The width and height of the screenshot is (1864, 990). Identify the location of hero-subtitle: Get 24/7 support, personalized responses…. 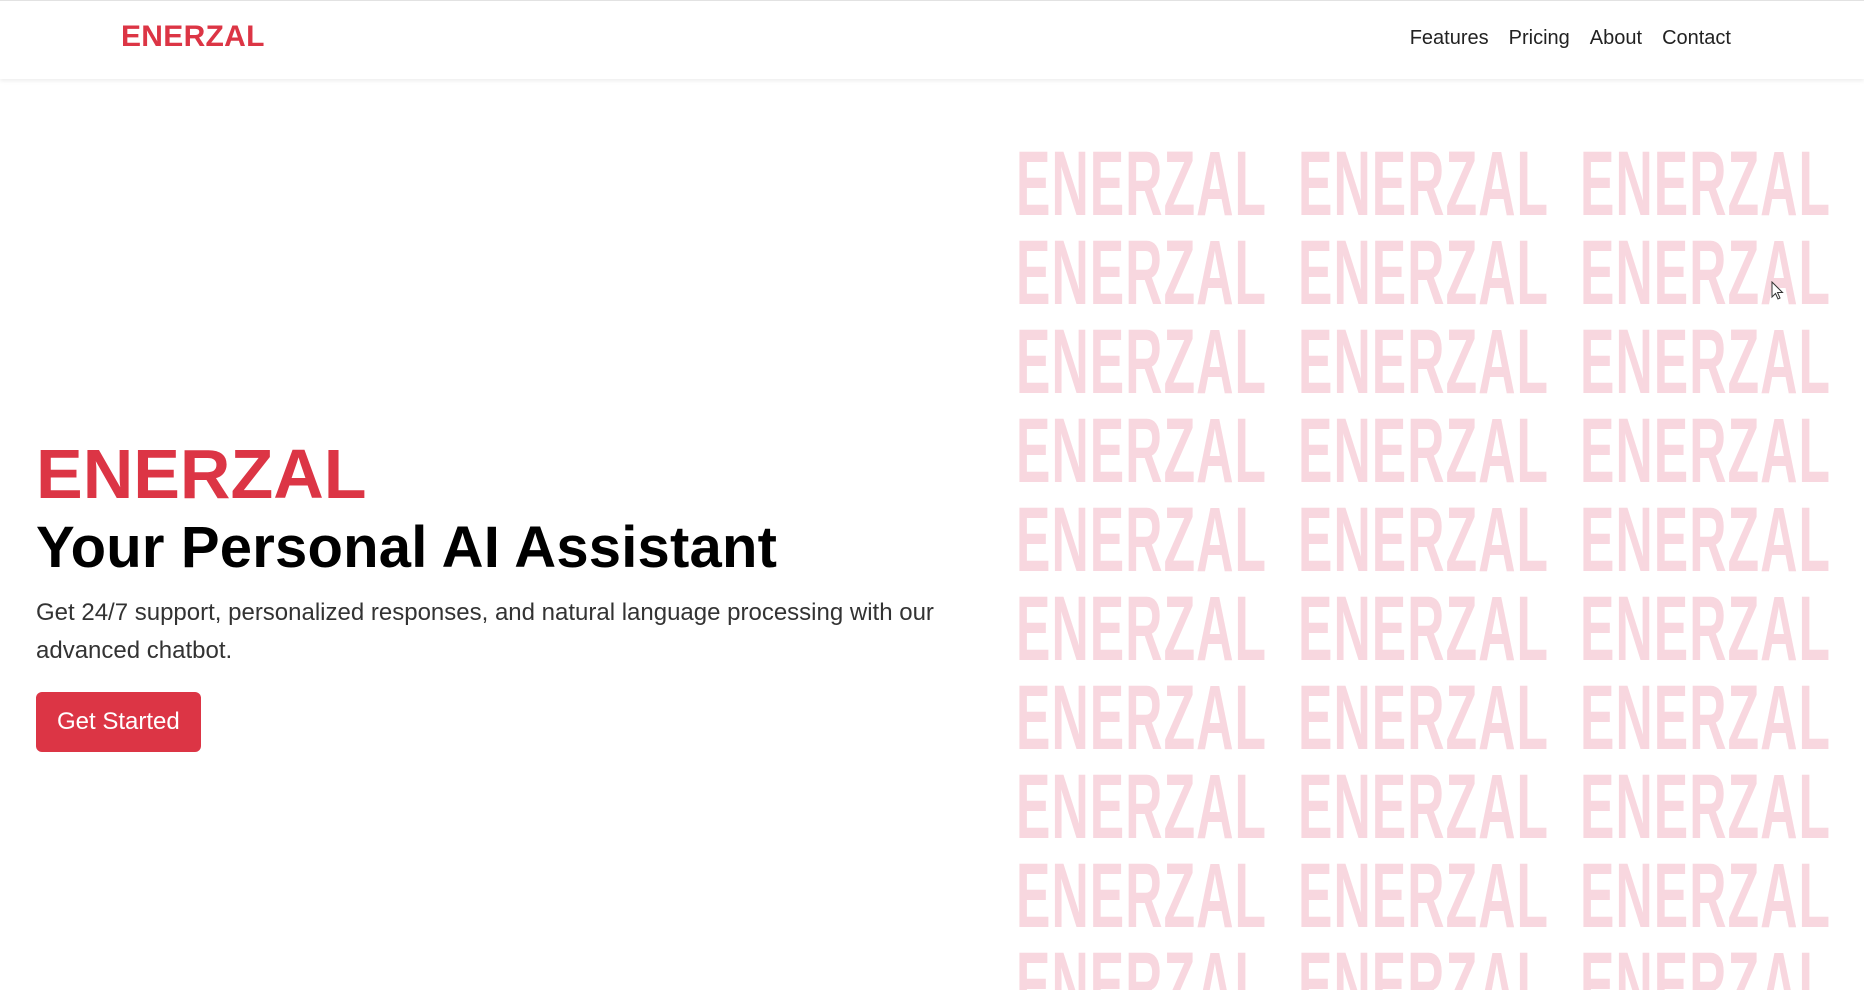
(485, 631).